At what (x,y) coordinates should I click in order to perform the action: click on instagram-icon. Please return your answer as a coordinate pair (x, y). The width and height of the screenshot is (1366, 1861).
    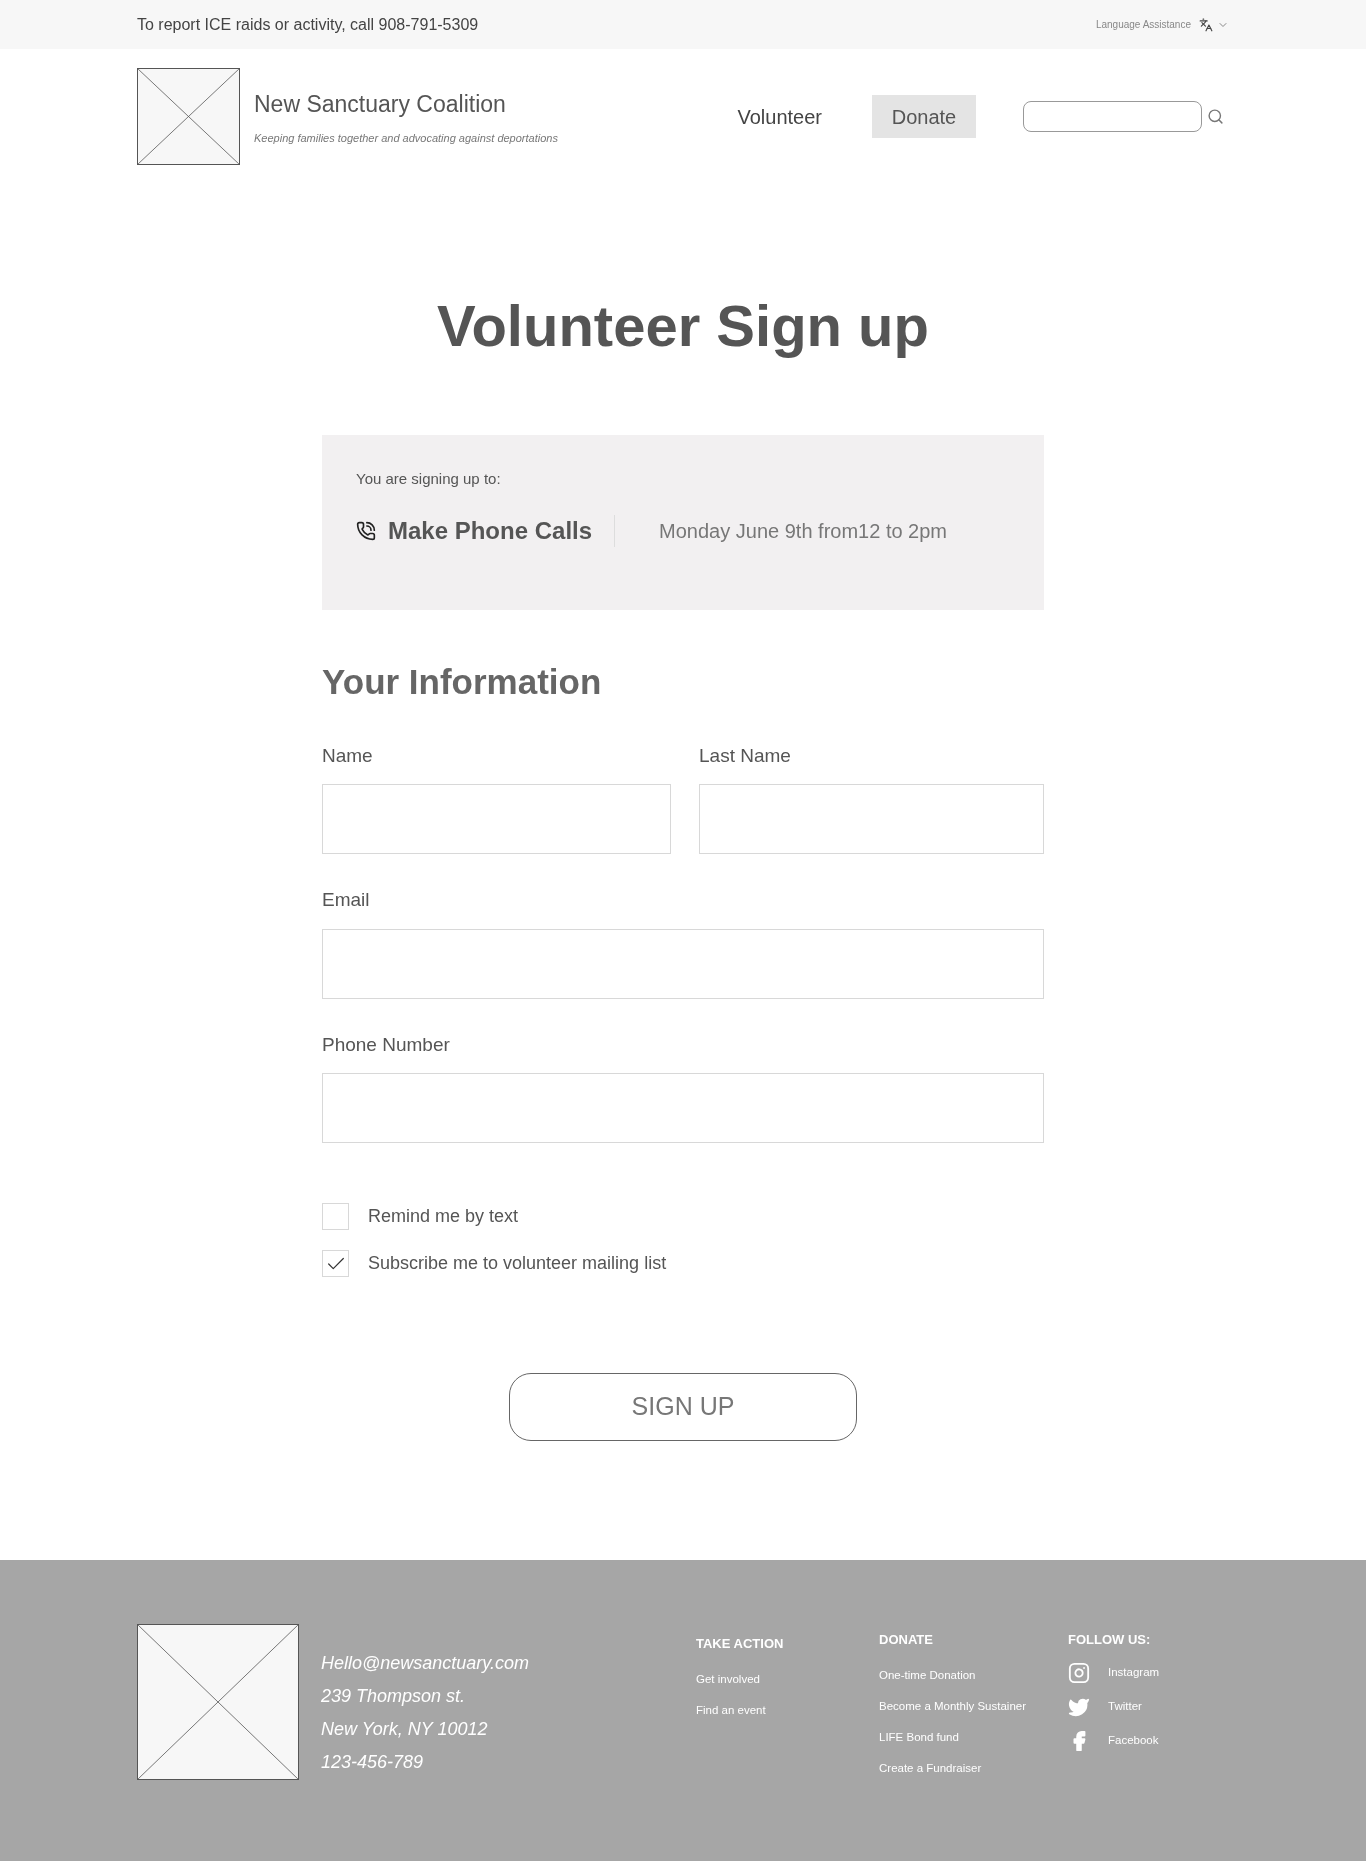
    Looking at the image, I should click on (1079, 1672).